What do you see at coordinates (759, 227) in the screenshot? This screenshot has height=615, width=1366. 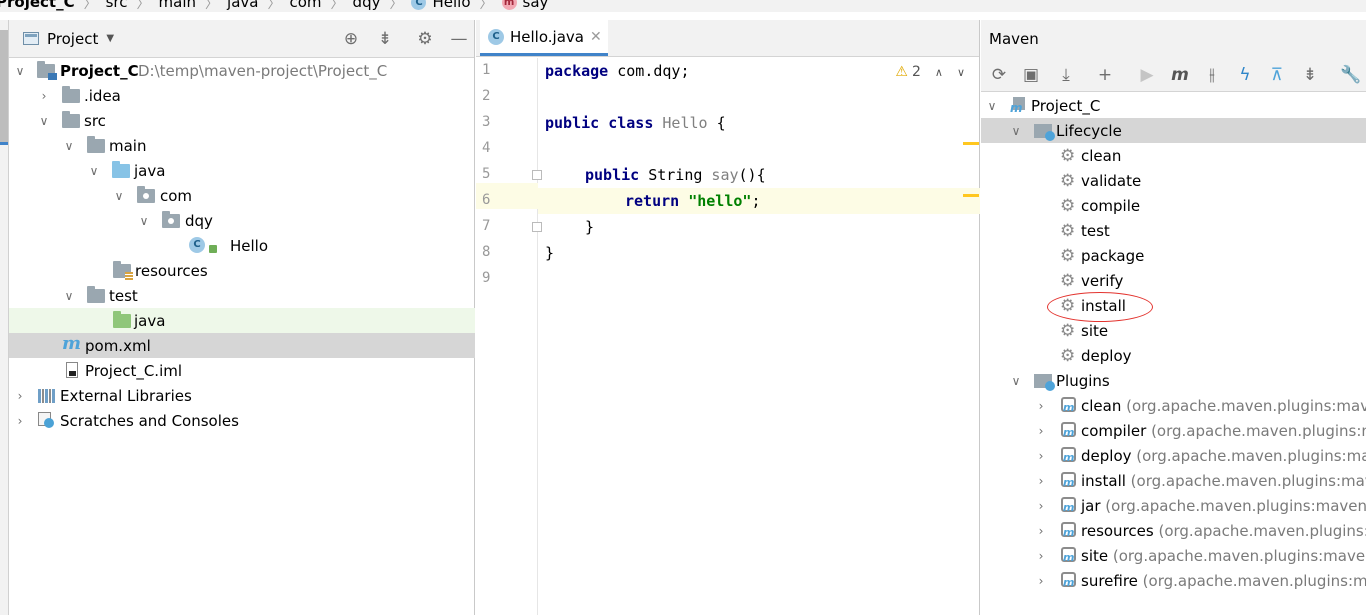 I see `code-line: }` at bounding box center [759, 227].